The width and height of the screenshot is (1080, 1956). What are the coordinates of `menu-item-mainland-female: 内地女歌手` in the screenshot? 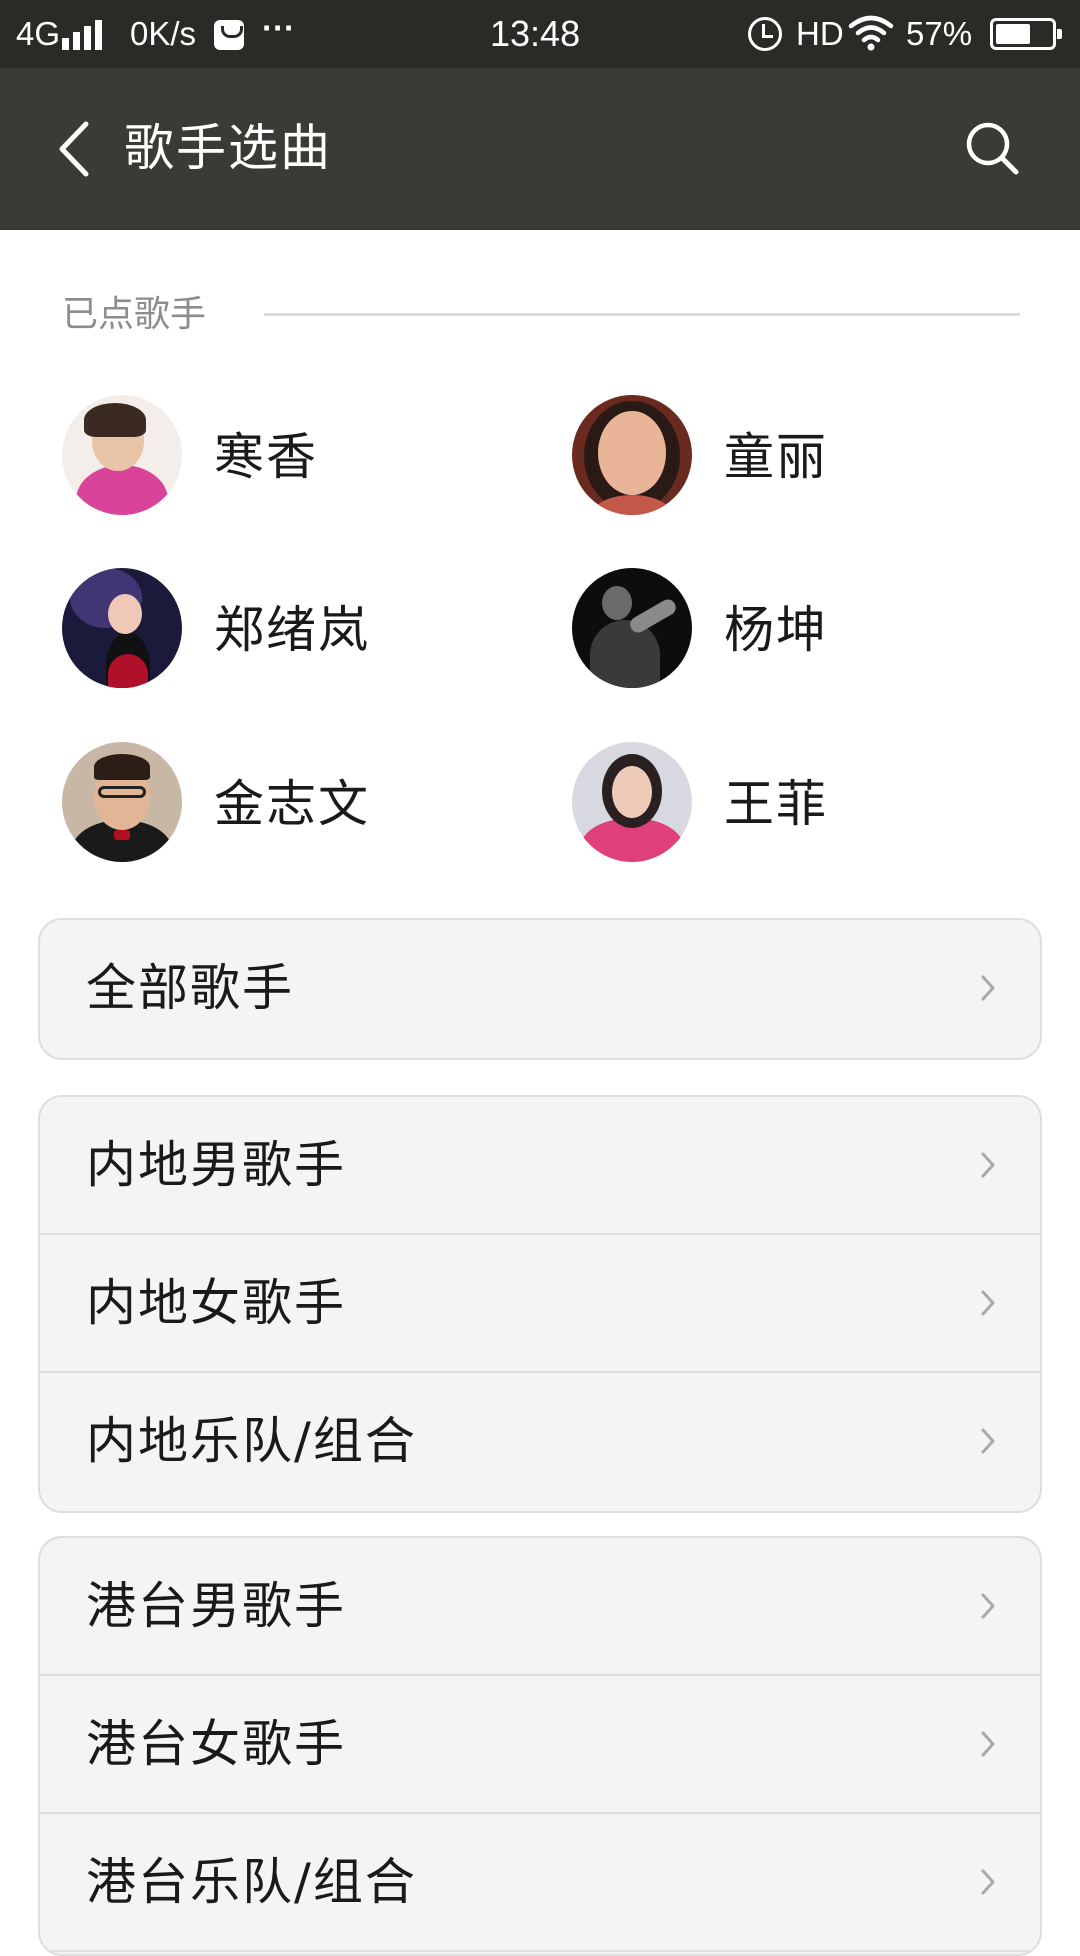 It's located at (540, 1304).